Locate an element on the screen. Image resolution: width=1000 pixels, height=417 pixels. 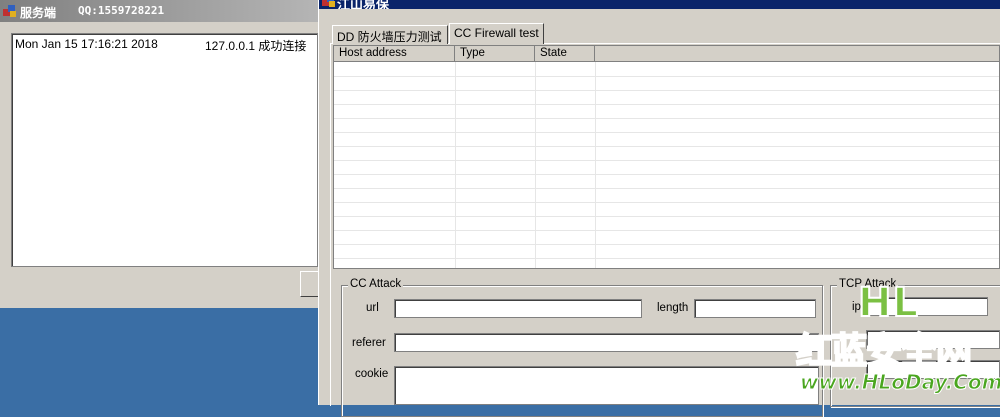
main-window-titlebar: 江山易保 is located at coordinates (659, 4).